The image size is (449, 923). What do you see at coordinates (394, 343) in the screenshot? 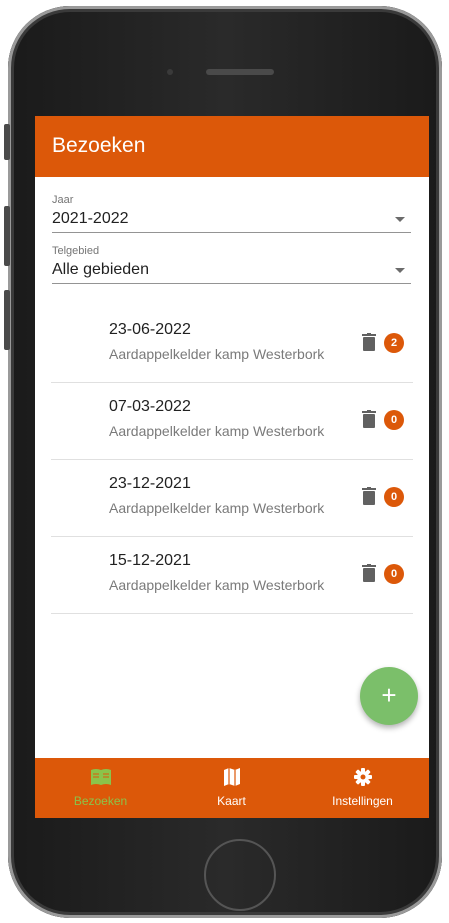
I see `count-badge: 2` at bounding box center [394, 343].